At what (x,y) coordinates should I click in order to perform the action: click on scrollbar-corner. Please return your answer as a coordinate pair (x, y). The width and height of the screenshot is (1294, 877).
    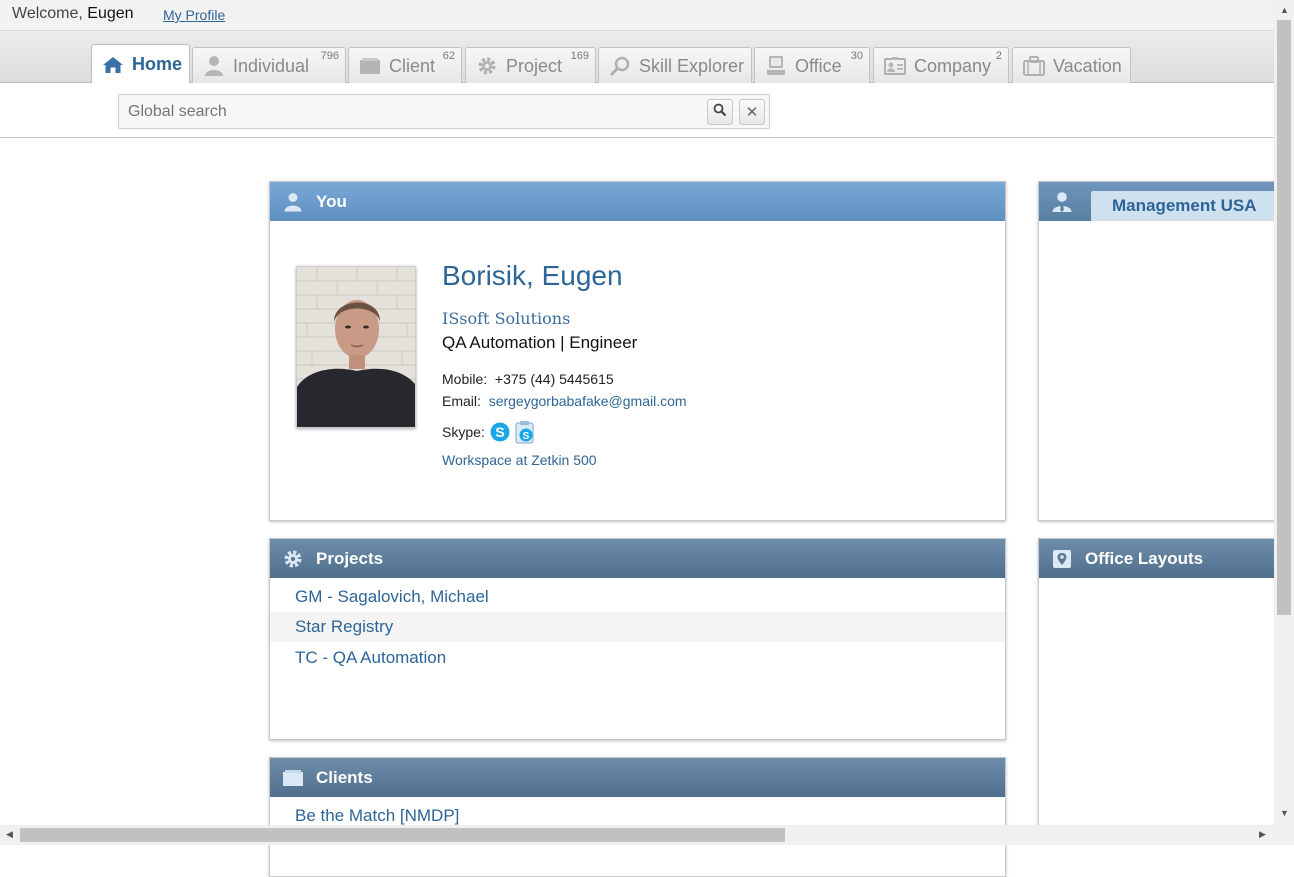
    Looking at the image, I should click on (1284, 835).